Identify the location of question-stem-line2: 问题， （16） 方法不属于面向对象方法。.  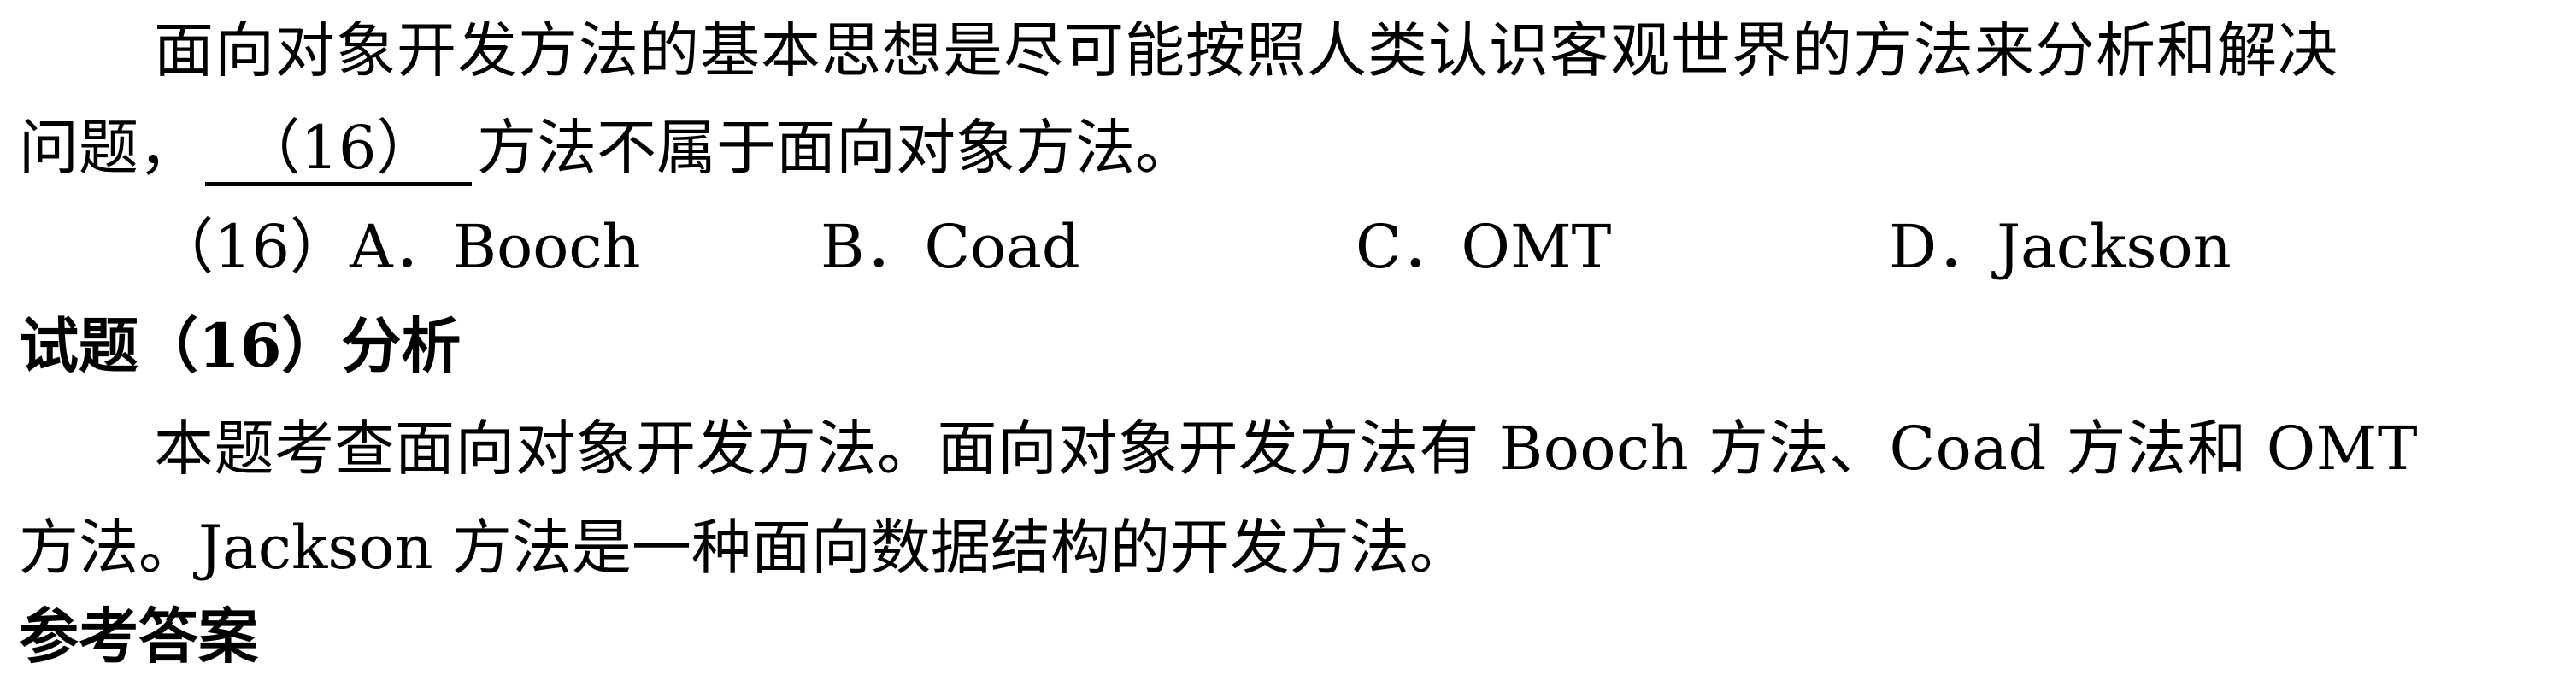
(607, 147).